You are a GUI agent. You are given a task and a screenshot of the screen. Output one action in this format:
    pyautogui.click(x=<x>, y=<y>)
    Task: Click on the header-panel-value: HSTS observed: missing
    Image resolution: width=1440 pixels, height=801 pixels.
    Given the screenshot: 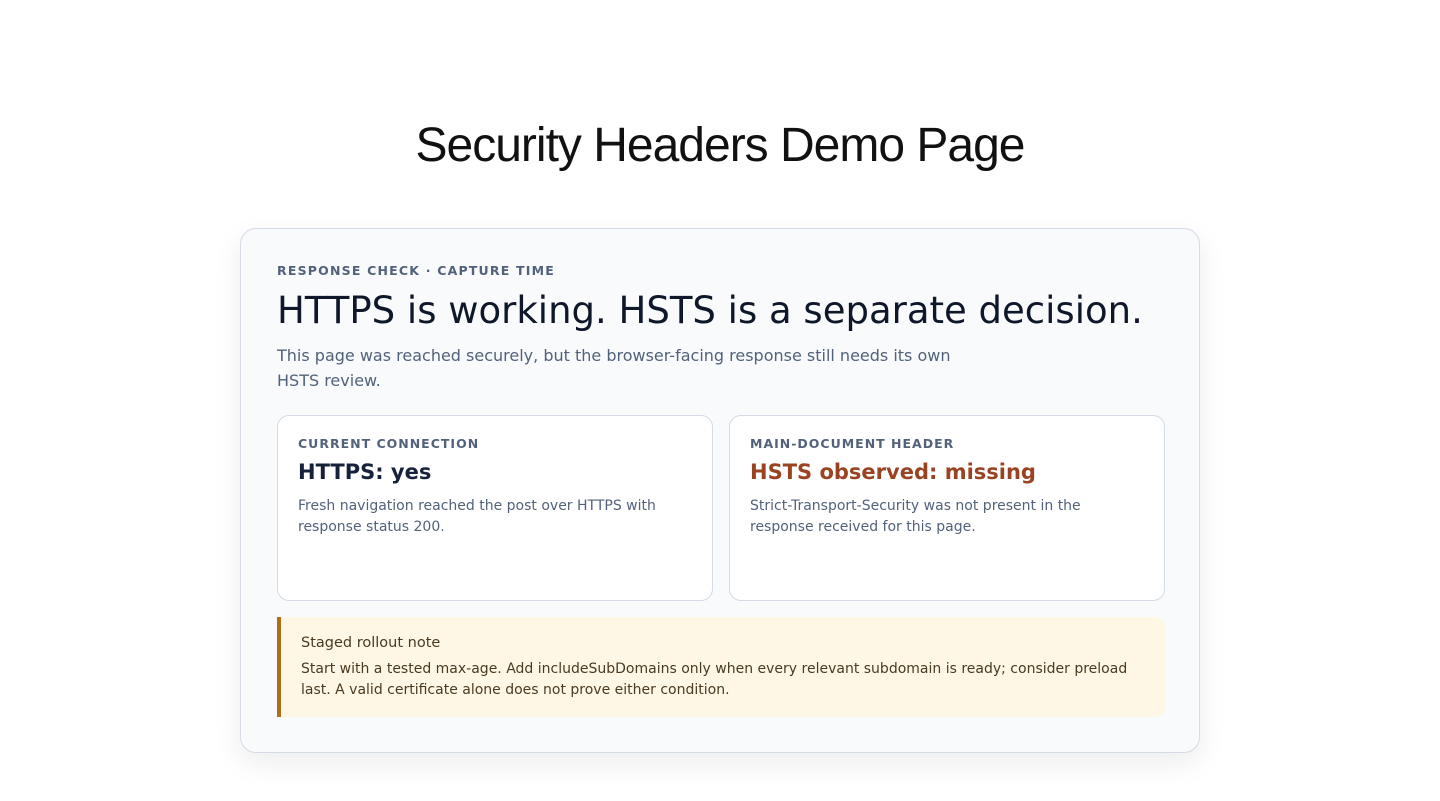 What is the action you would take?
    pyautogui.click(x=893, y=472)
    